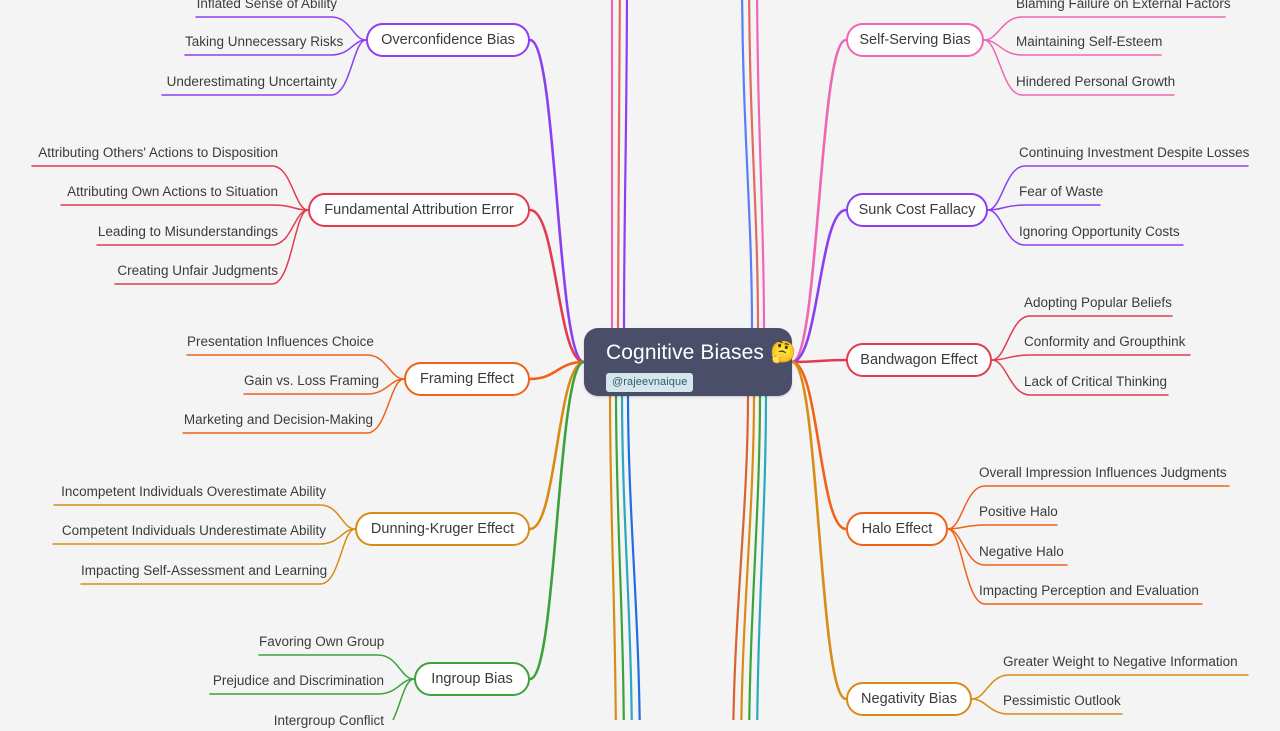  I want to click on leaf-label: Greater Weight to Negative Information, so click(1120, 661).